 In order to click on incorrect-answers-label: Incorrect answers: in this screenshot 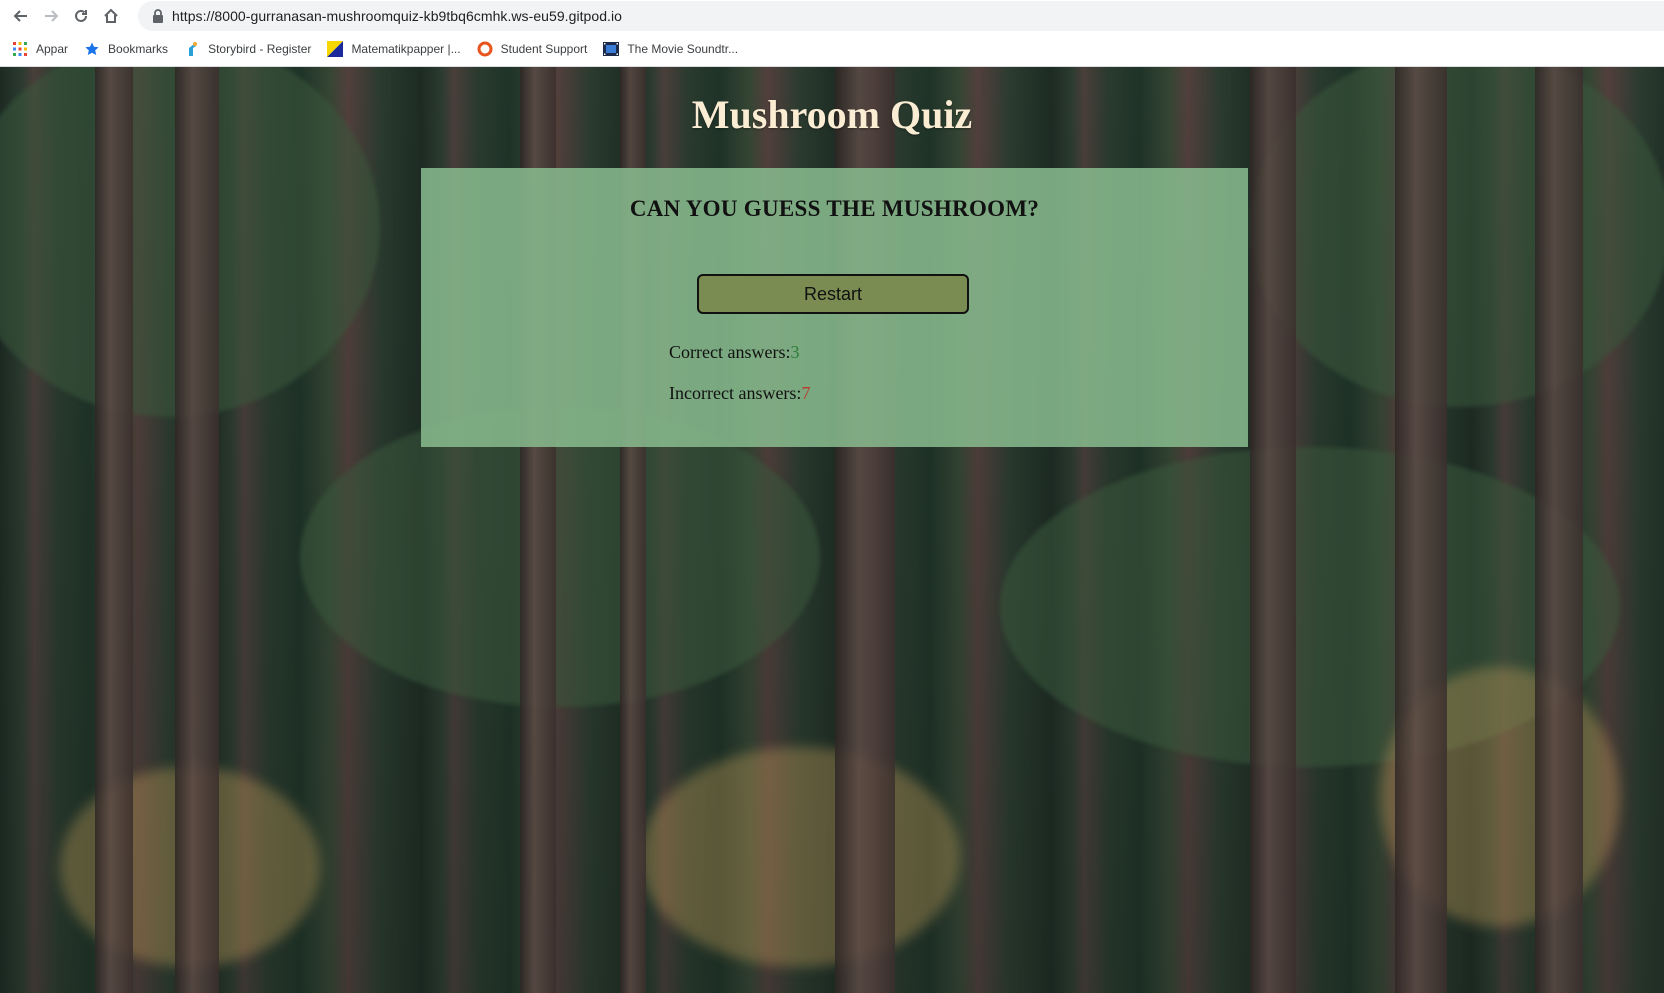, I will do `click(735, 393)`.